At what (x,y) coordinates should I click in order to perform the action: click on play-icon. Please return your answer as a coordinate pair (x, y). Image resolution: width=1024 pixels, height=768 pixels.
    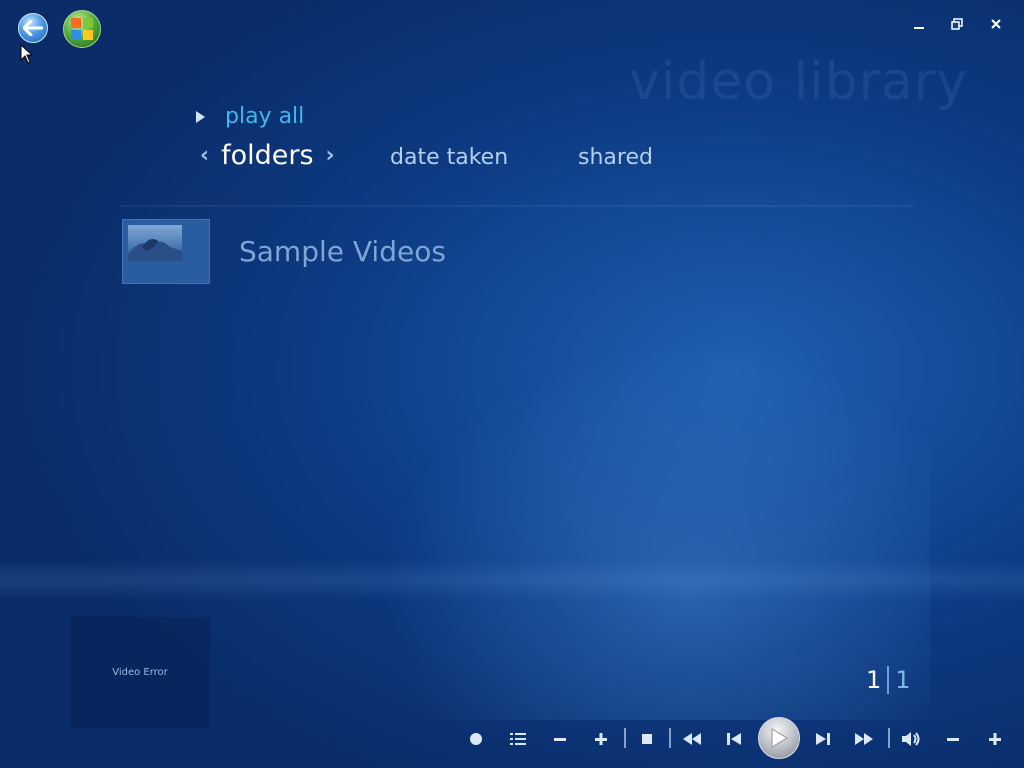
    Looking at the image, I should click on (779, 738).